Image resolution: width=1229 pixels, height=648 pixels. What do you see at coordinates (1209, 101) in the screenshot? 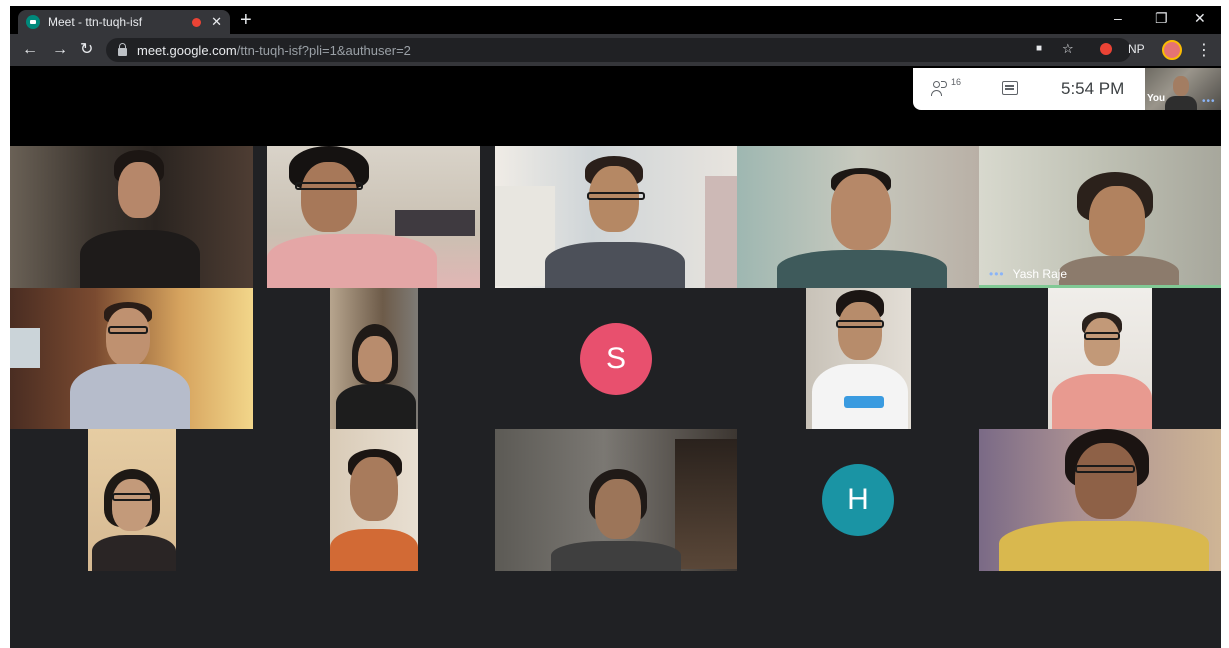
I see `self-view-menu-icon: •••` at bounding box center [1209, 101].